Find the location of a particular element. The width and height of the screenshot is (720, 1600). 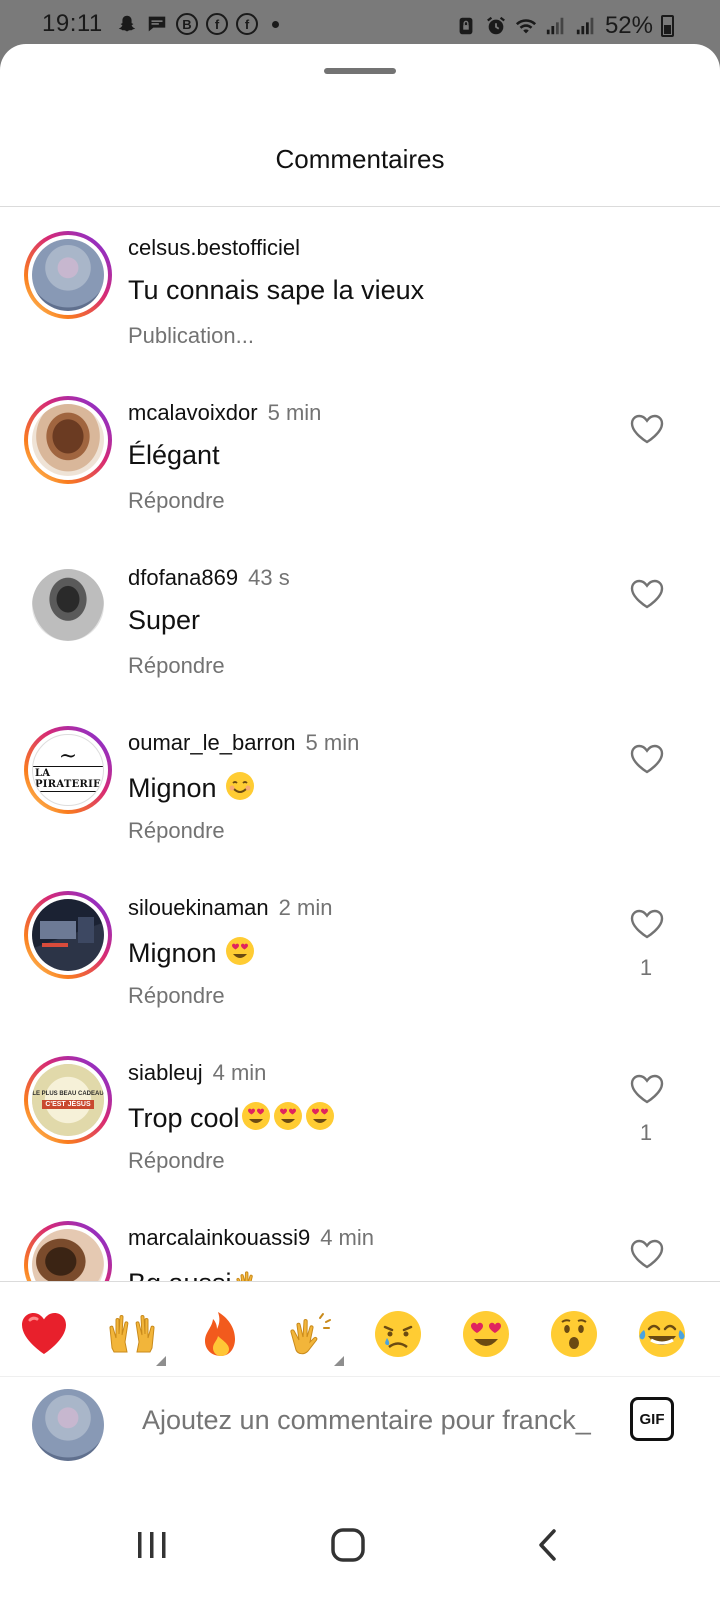

comment-item: silouekinaman 2 min Mignon Répondre 1 is located at coordinates (360, 949).